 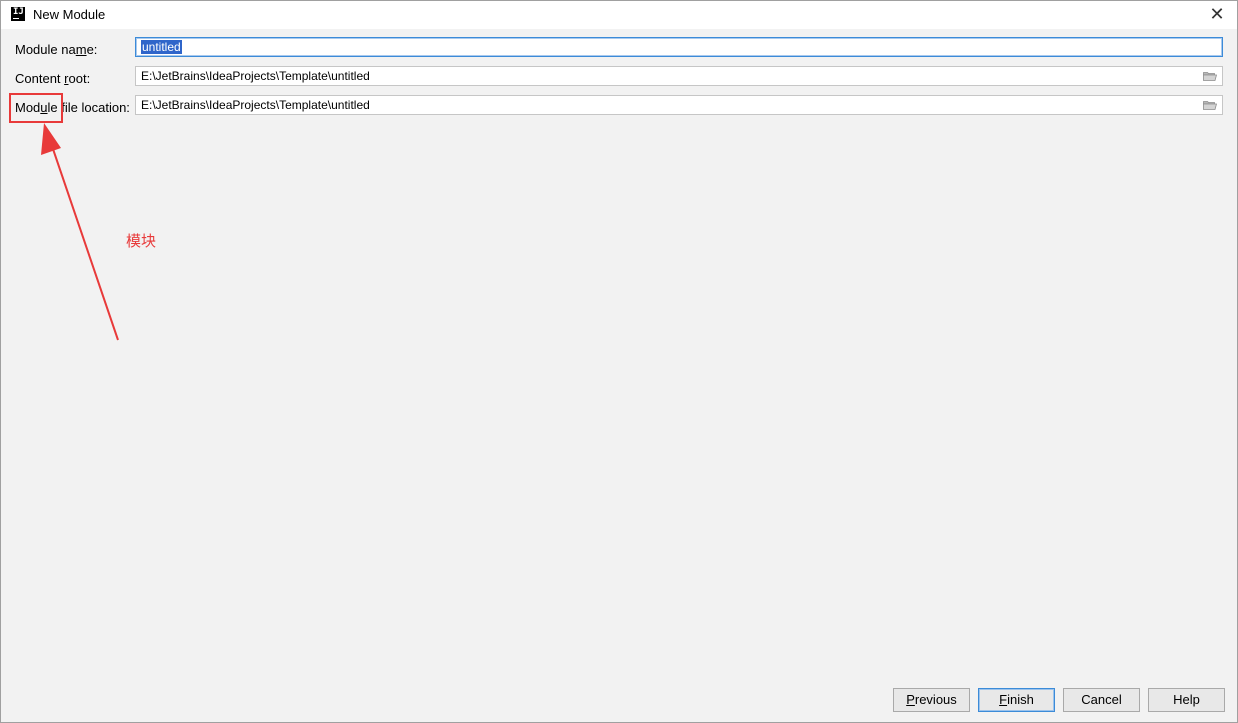 What do you see at coordinates (141, 241) in the screenshot?
I see `annotation-text: 模块` at bounding box center [141, 241].